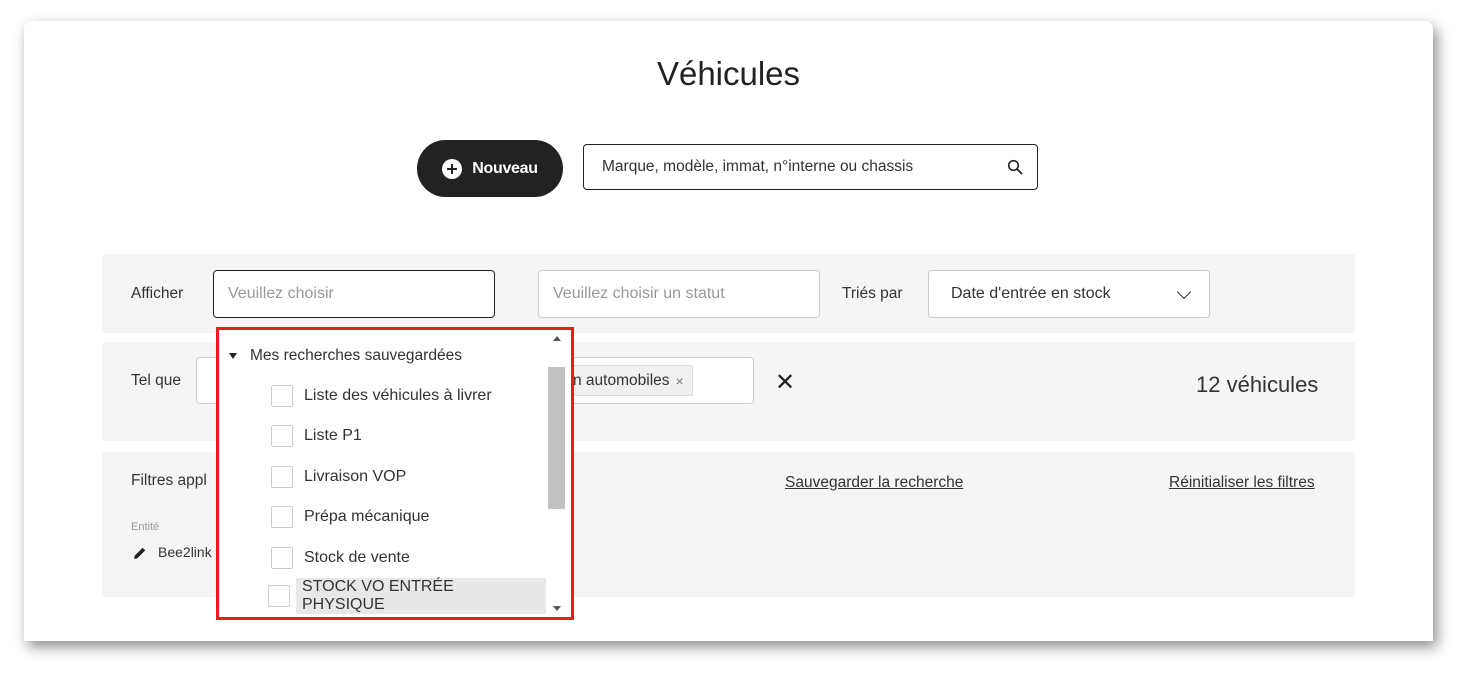 The height and width of the screenshot is (682, 1475). What do you see at coordinates (398, 395) in the screenshot?
I see `item-label: Liste des véhicules à livrer` at bounding box center [398, 395].